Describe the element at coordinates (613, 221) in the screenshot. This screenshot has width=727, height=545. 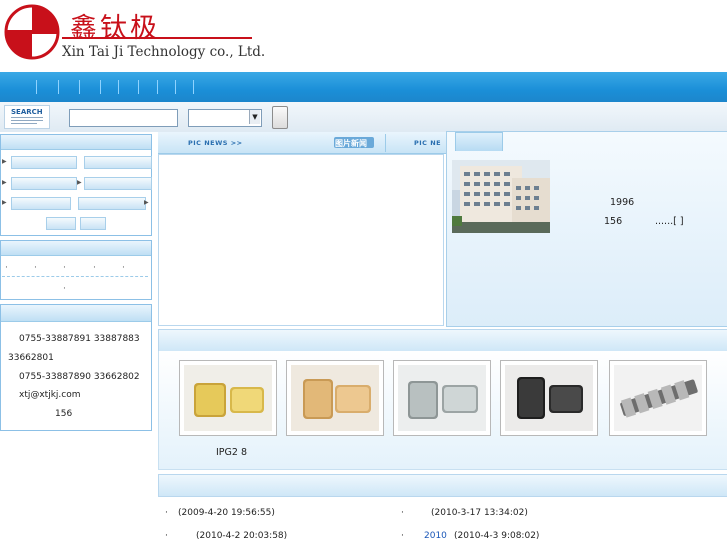
I see `about-number: 156` at that location.